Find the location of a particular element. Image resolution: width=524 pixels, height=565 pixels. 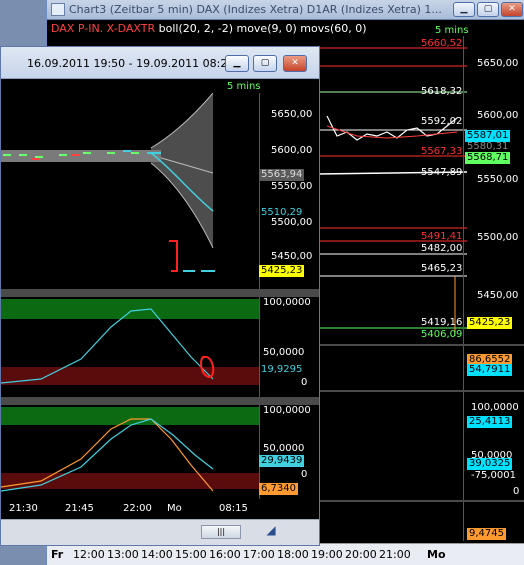

level-label: 5568,71 is located at coordinates (488, 158).